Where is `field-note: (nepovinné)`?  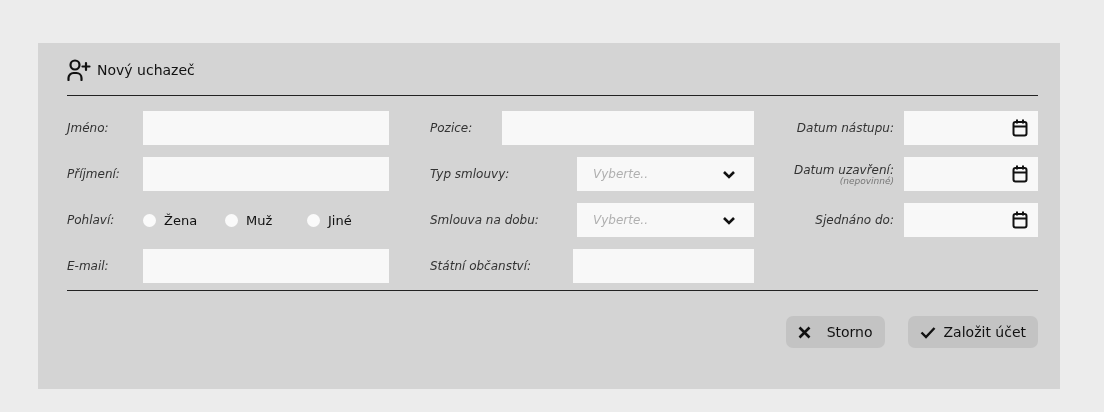
field-note: (nepovinné) is located at coordinates (866, 181).